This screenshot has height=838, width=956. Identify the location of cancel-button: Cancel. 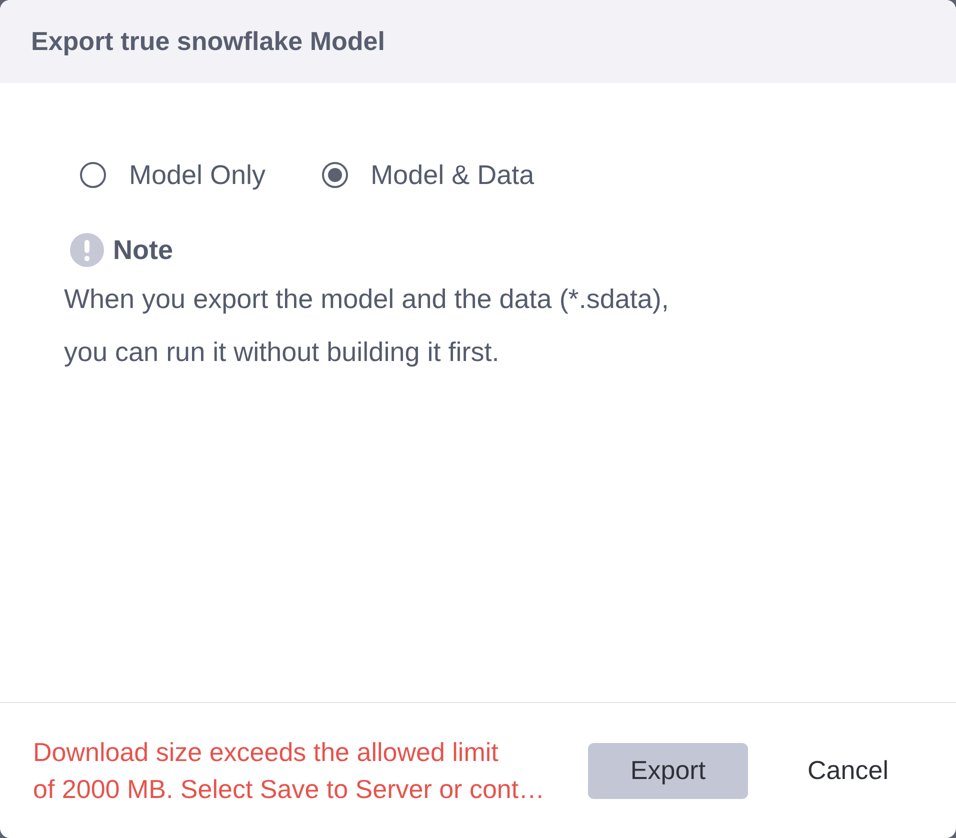
(848, 770).